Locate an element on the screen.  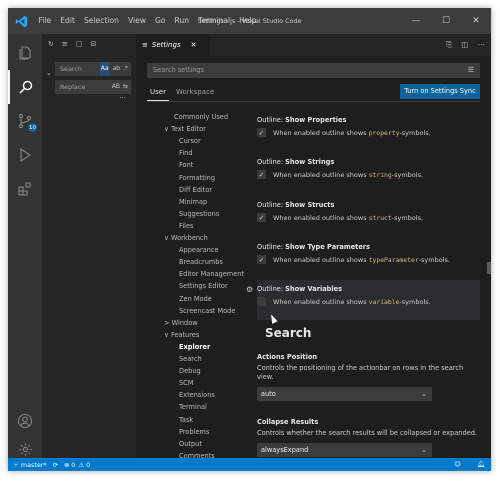
chevron-right-icon: > is located at coordinates (168, 322).